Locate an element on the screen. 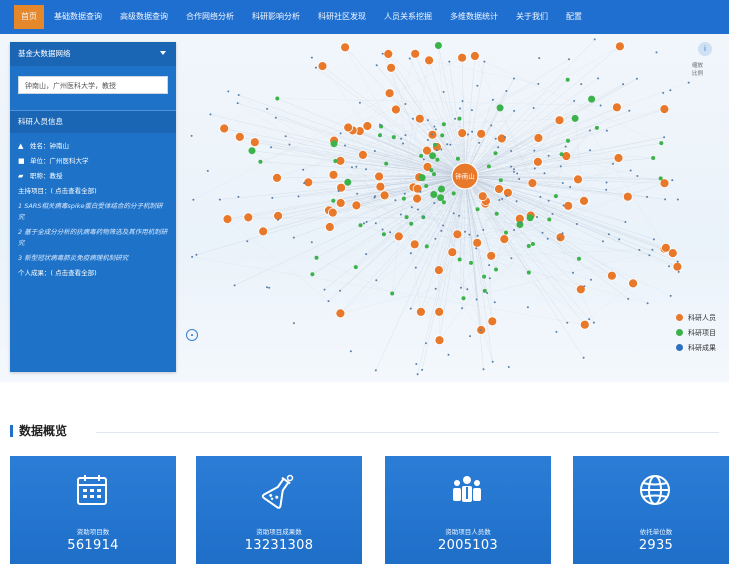 The image size is (729, 564). project-item: 3 新型冠状病毒肺炎免疫病理机制研究 is located at coordinates (93, 258).